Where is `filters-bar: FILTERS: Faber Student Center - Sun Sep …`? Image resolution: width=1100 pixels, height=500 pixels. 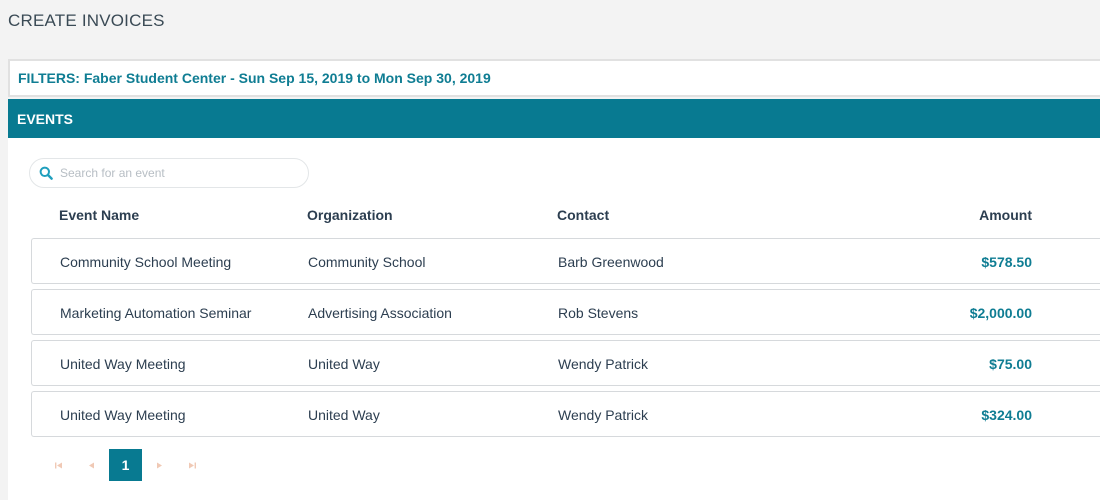
filters-bar: FILTERS: Faber Student Center - Sun Sep … is located at coordinates (554, 78).